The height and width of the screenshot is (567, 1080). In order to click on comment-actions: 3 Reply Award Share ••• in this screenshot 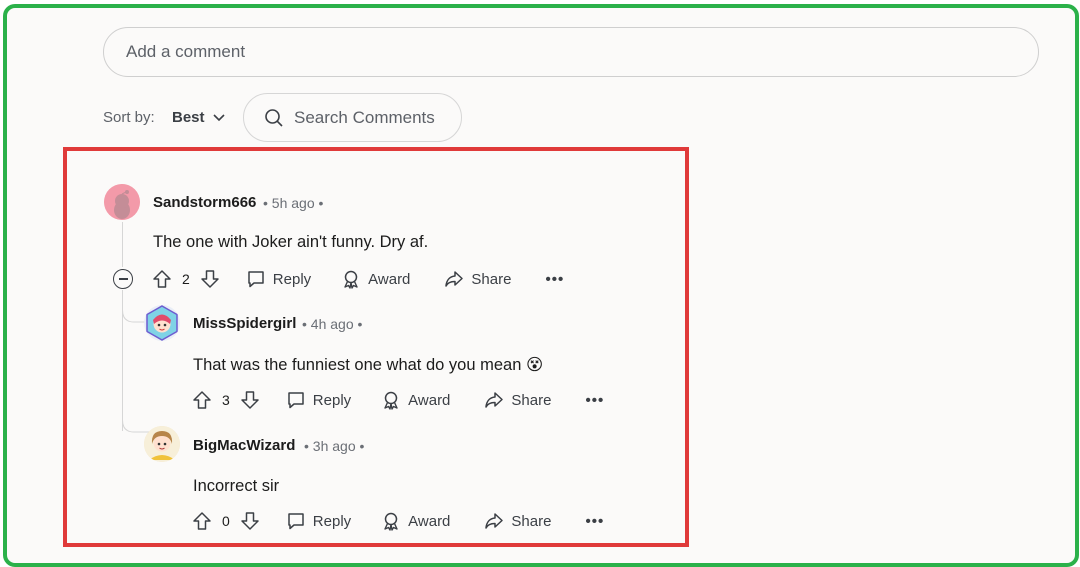, I will do `click(398, 400)`.